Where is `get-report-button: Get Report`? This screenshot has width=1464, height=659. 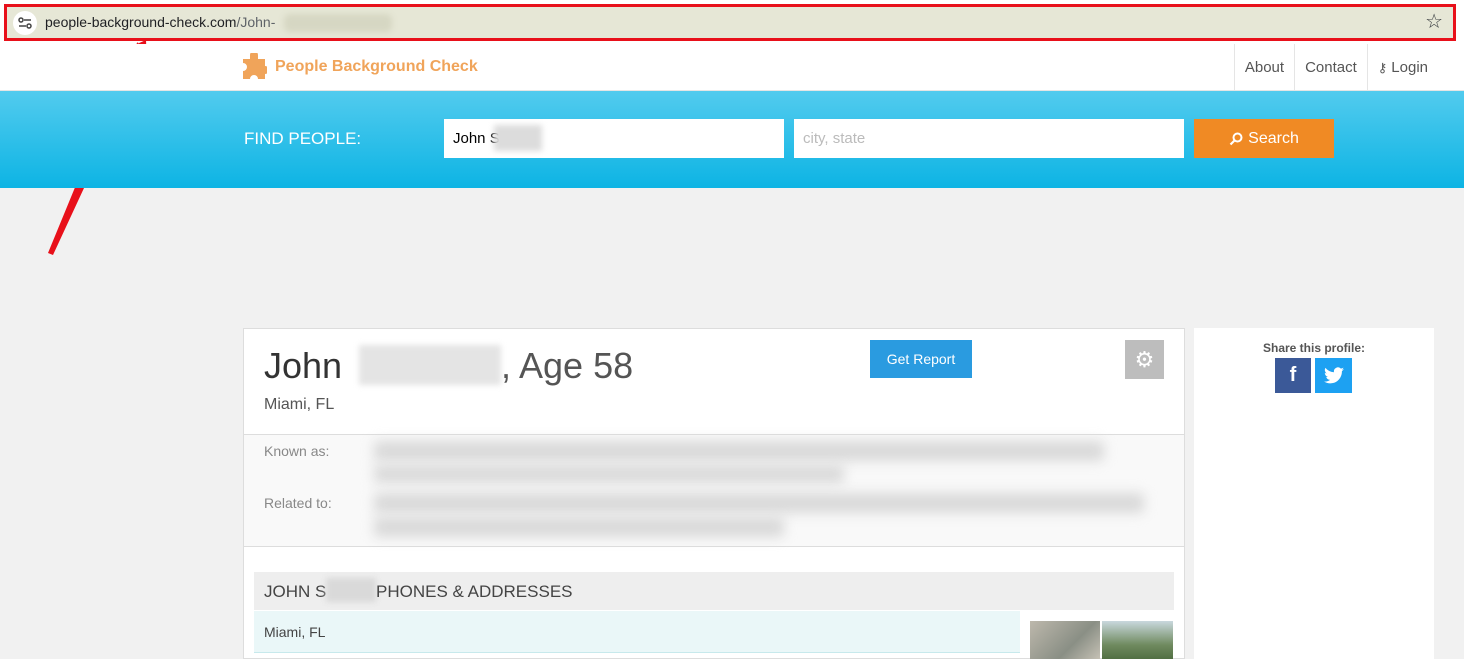
get-report-button: Get Report is located at coordinates (921, 359).